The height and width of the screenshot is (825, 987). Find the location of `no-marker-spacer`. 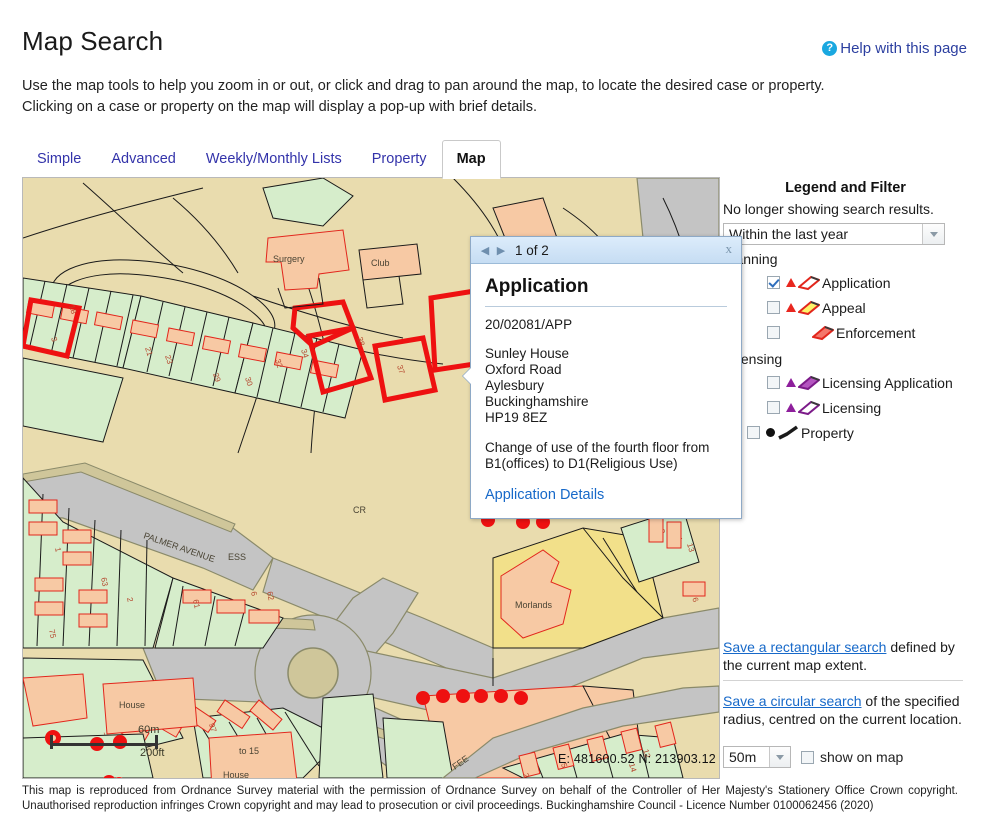

no-marker-spacer is located at coordinates (792, 332).